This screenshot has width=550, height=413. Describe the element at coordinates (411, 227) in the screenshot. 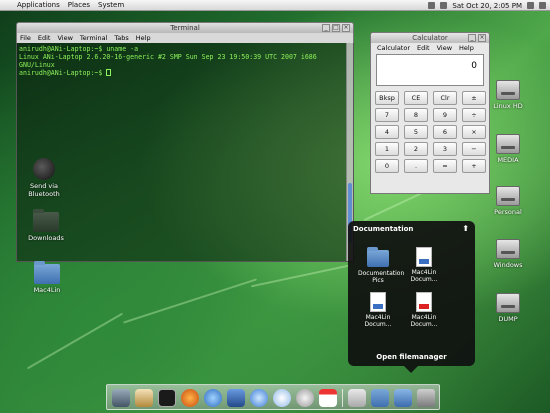

I see `stack-header: Documentation ⬆` at that location.